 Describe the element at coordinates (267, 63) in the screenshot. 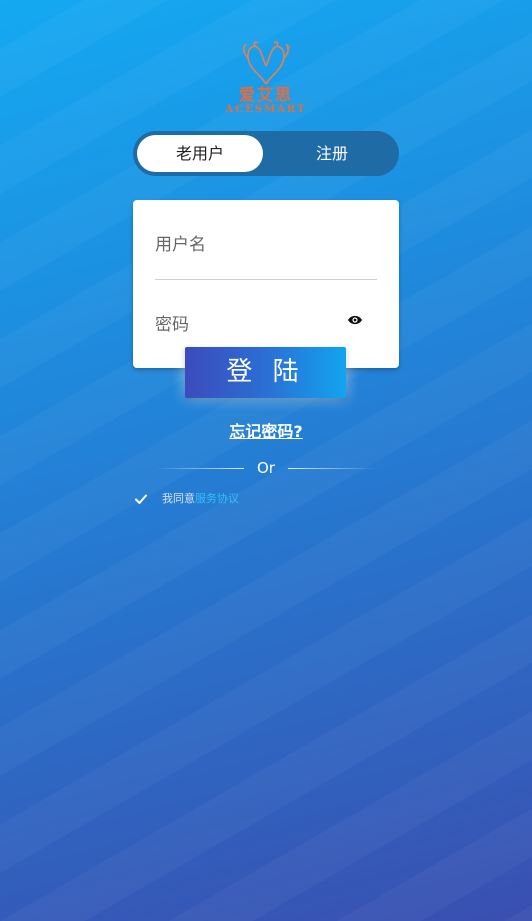

I see `logo-icon: ®` at that location.